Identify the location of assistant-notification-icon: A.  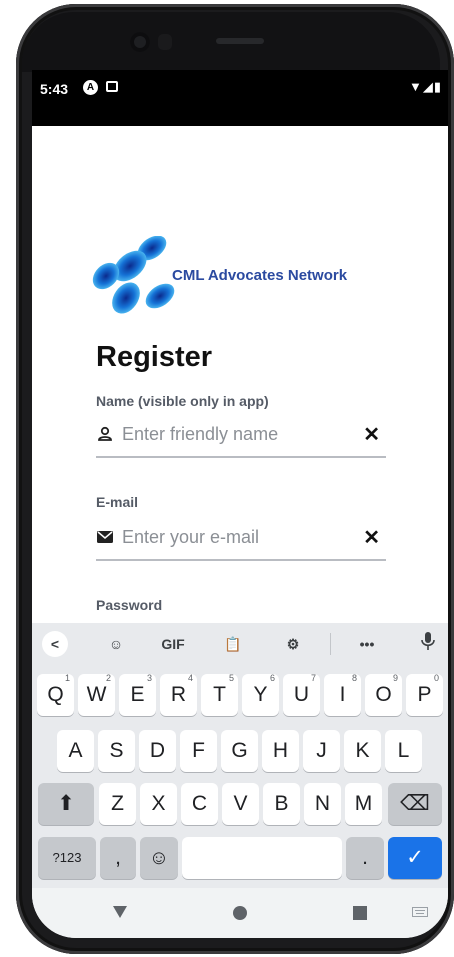
(90, 87).